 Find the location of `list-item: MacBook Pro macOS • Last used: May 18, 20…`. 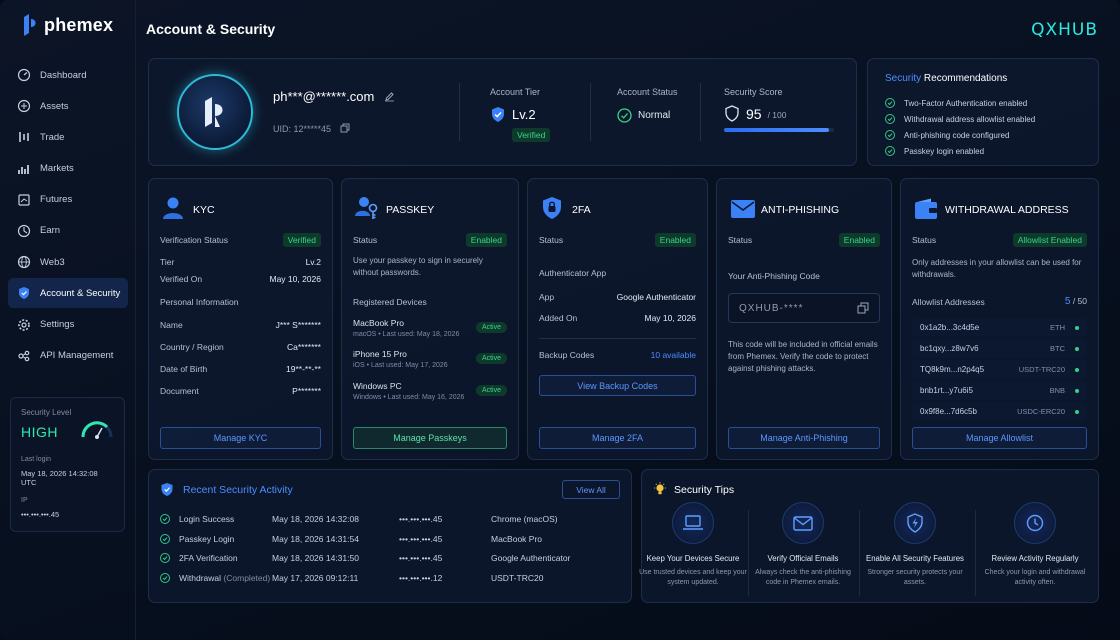

list-item: MacBook Pro macOS • Last used: May 18, 20… is located at coordinates (430, 328).